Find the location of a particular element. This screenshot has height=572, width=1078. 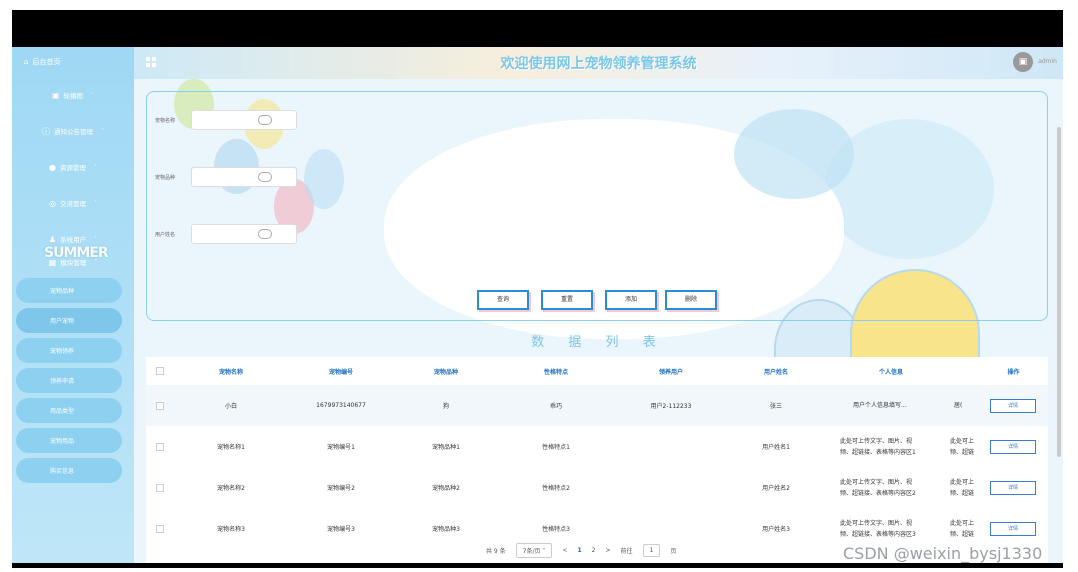

sidebar-item-supply-type: 用品类型 is located at coordinates (69, 410).